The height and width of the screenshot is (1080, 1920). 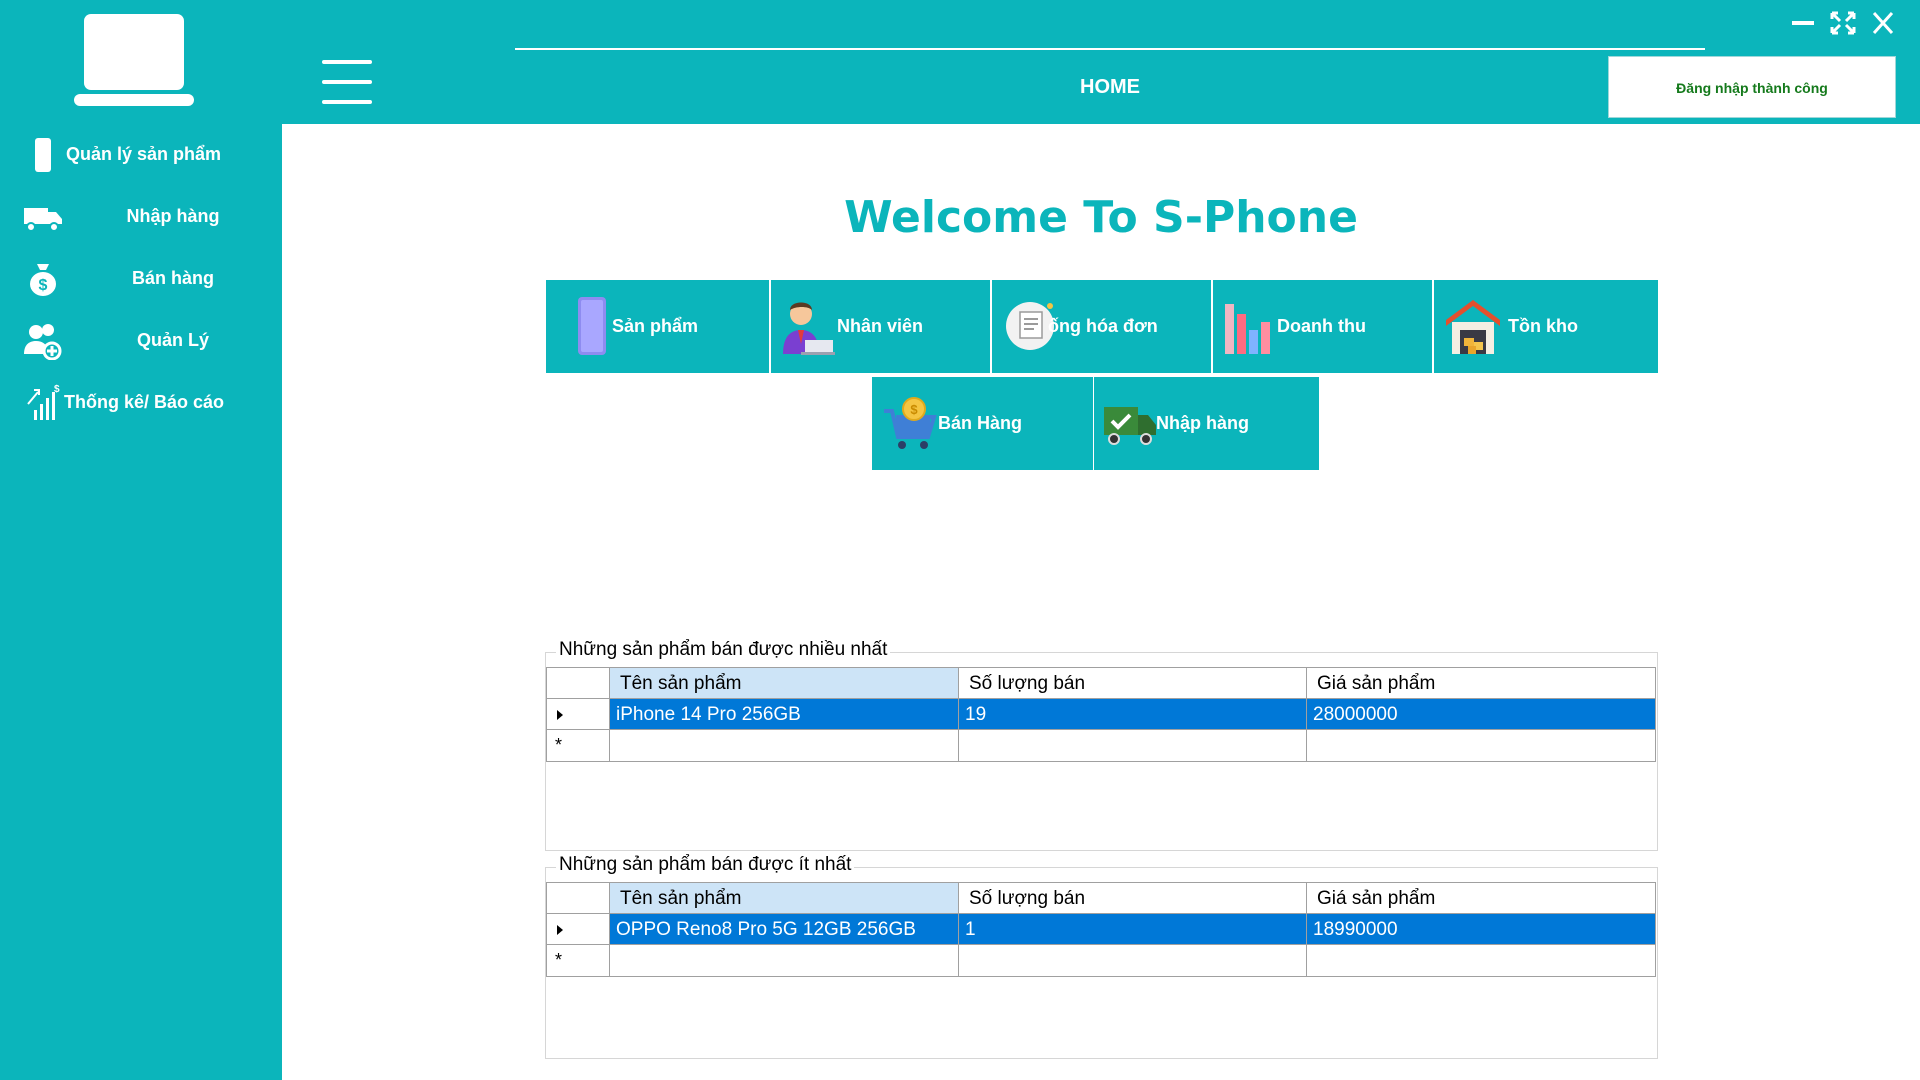 I want to click on tile-label: ống hóa đơn, so click(x=1103, y=326).